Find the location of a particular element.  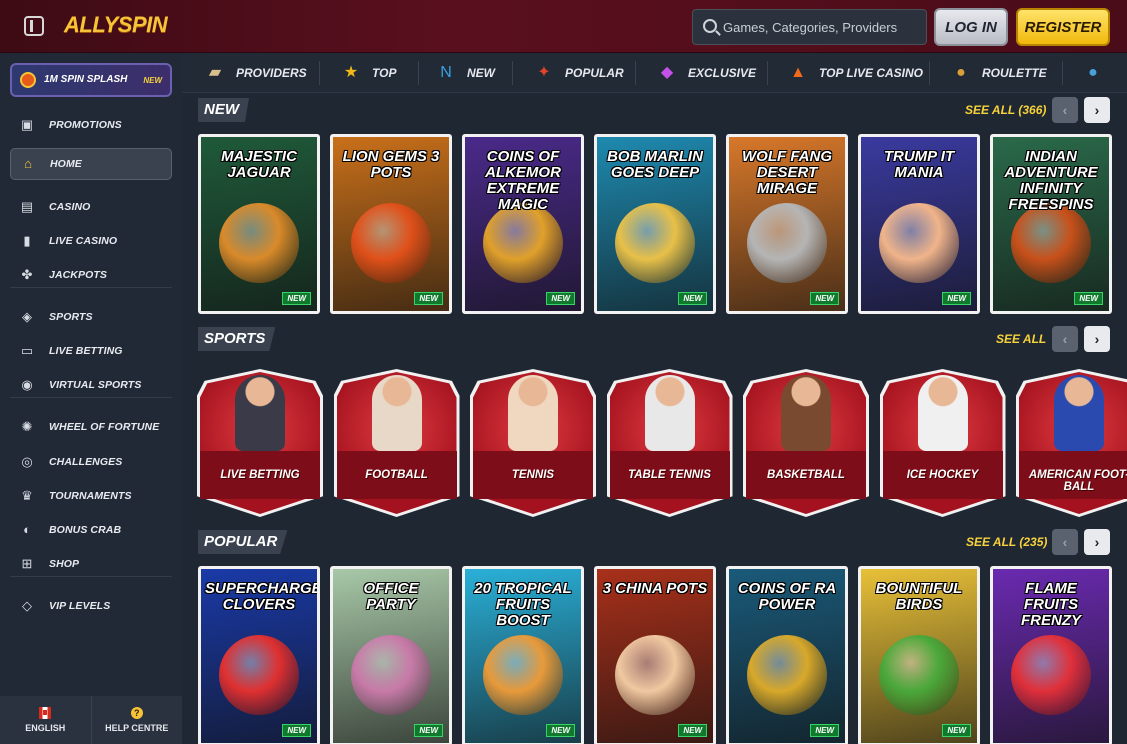

game-tile: MAJESTIC JAGUAR NEW is located at coordinates (259, 224).